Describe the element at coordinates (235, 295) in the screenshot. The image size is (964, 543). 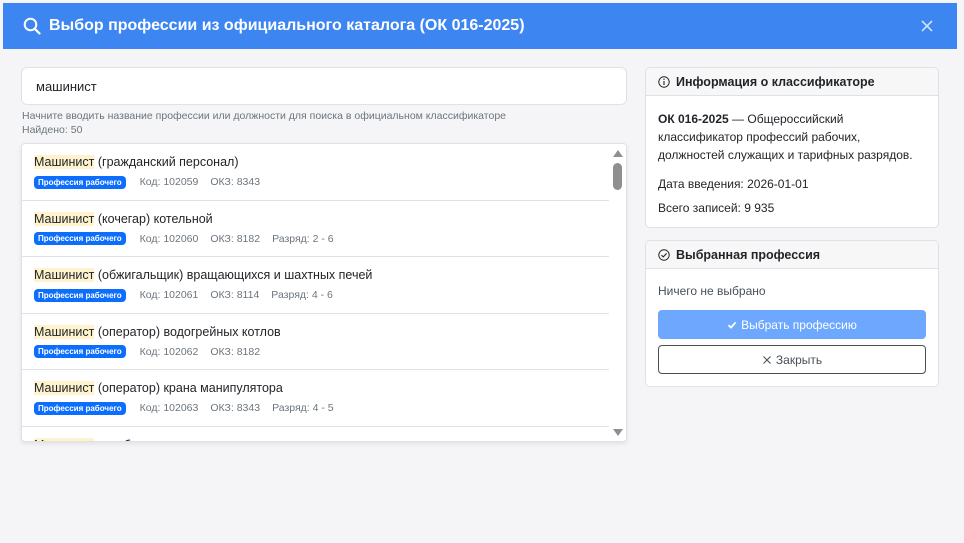
I see `profession-okz: ОКЗ: 8114` at that location.